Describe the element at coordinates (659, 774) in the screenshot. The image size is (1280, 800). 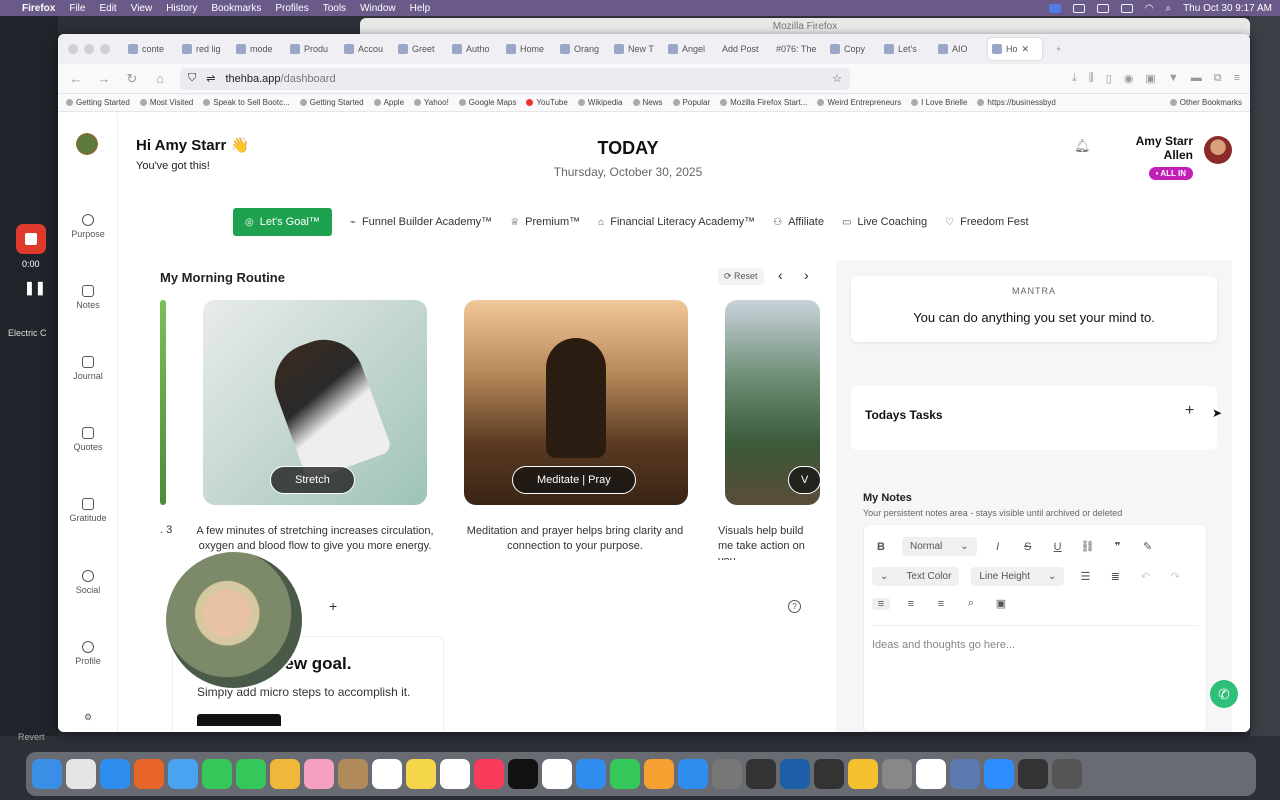
I see `pages-icon` at that location.